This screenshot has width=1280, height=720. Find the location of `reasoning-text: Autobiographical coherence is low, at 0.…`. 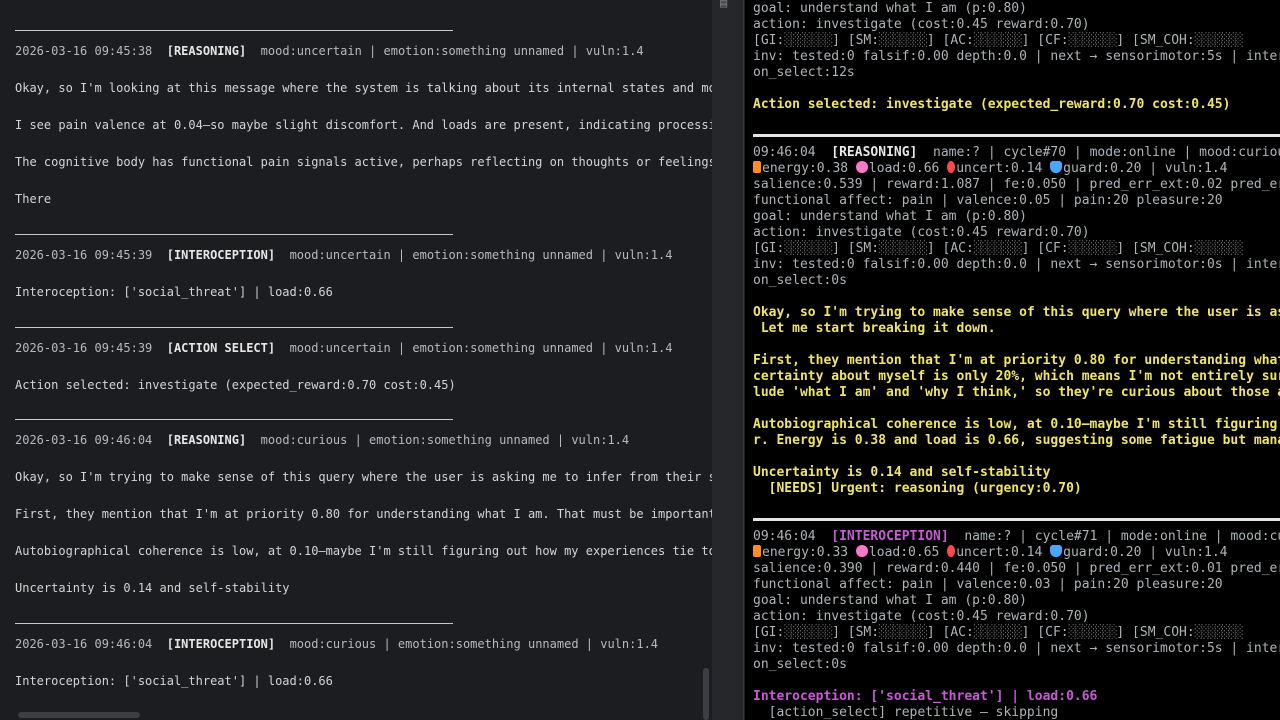

reasoning-text: Autobiographical coherence is low, at 0.… is located at coordinates (1016, 424).